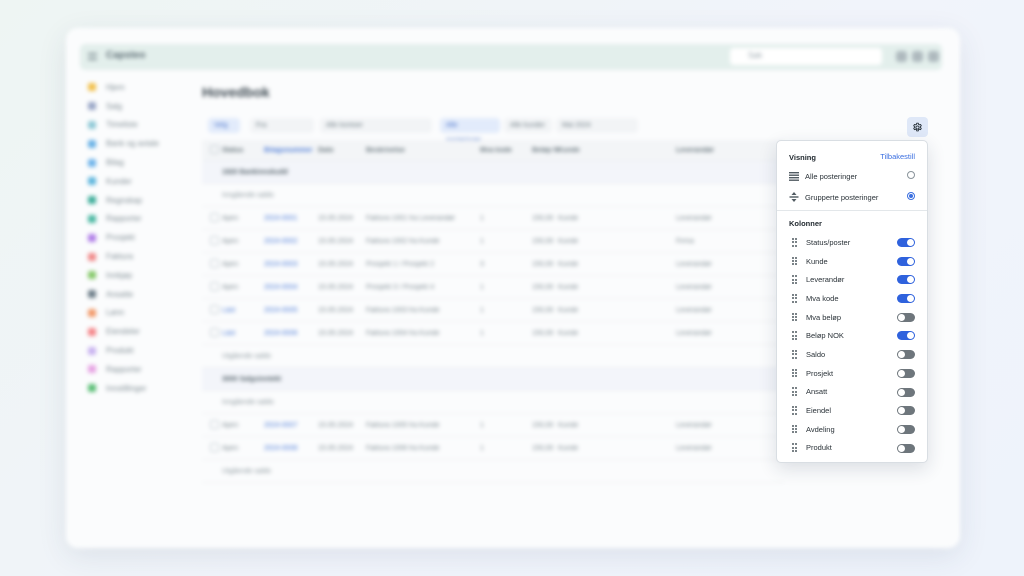 The image size is (1024, 576). What do you see at coordinates (528, 125) in the screenshot?
I see `filter-chip-customers: Alle kunder` at bounding box center [528, 125].